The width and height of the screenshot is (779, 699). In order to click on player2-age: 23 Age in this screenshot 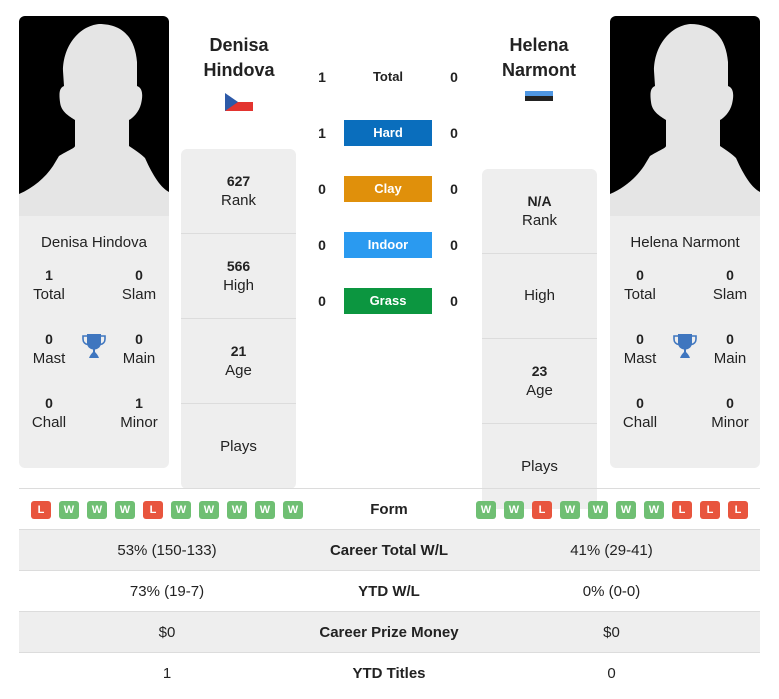, I will do `click(539, 381)`.